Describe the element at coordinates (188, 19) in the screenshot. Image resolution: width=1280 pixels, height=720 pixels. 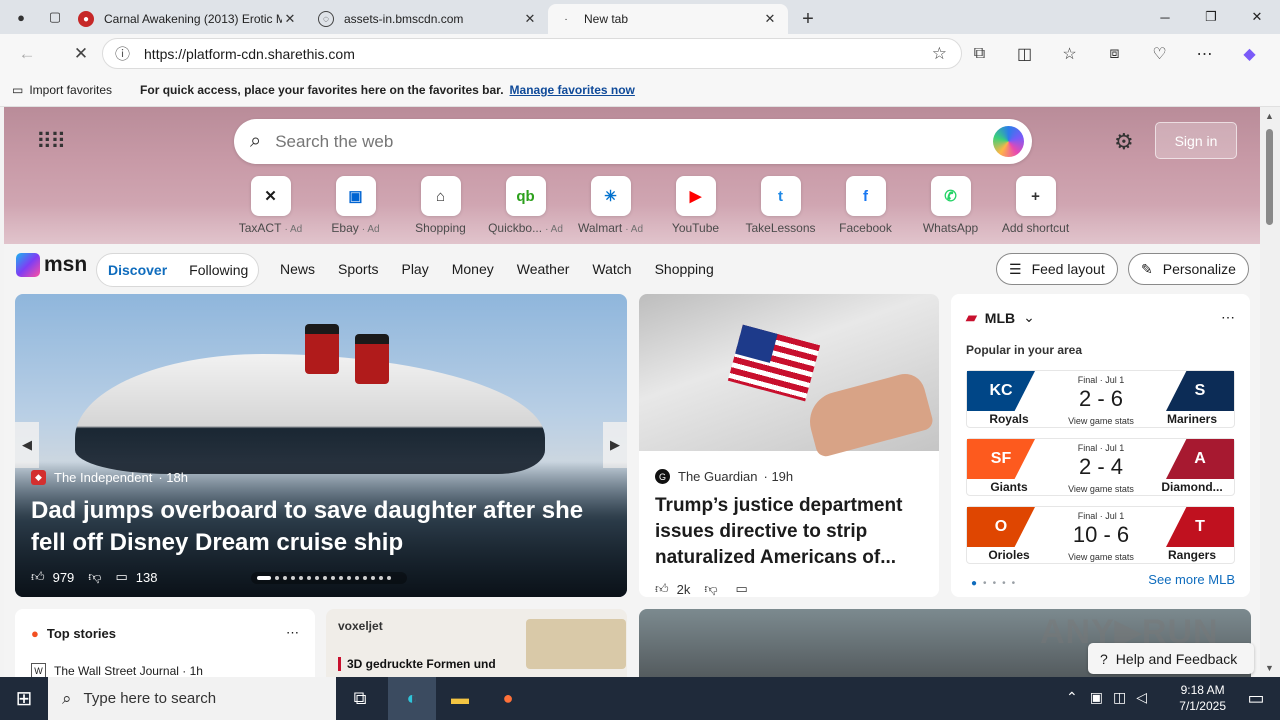
I see `tab-1: ● Carnal Awakening (2013) Erotic M ✕` at that location.